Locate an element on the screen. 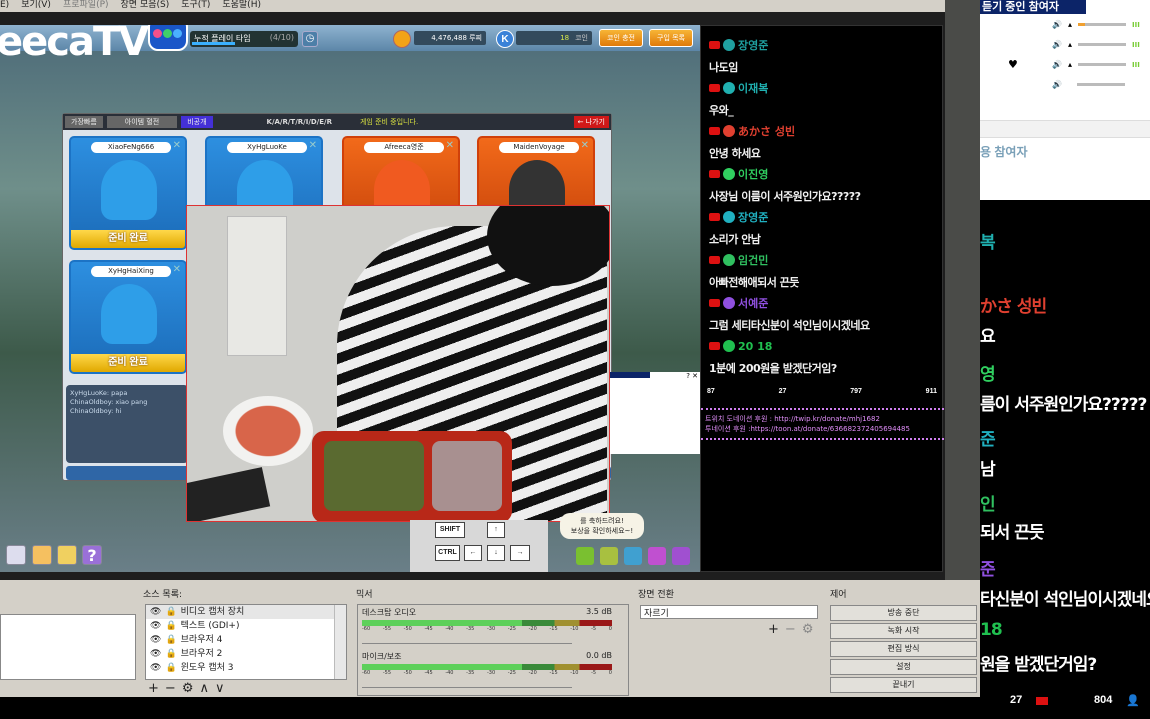  meter-tick: -30 is located at coordinates (491, 673).